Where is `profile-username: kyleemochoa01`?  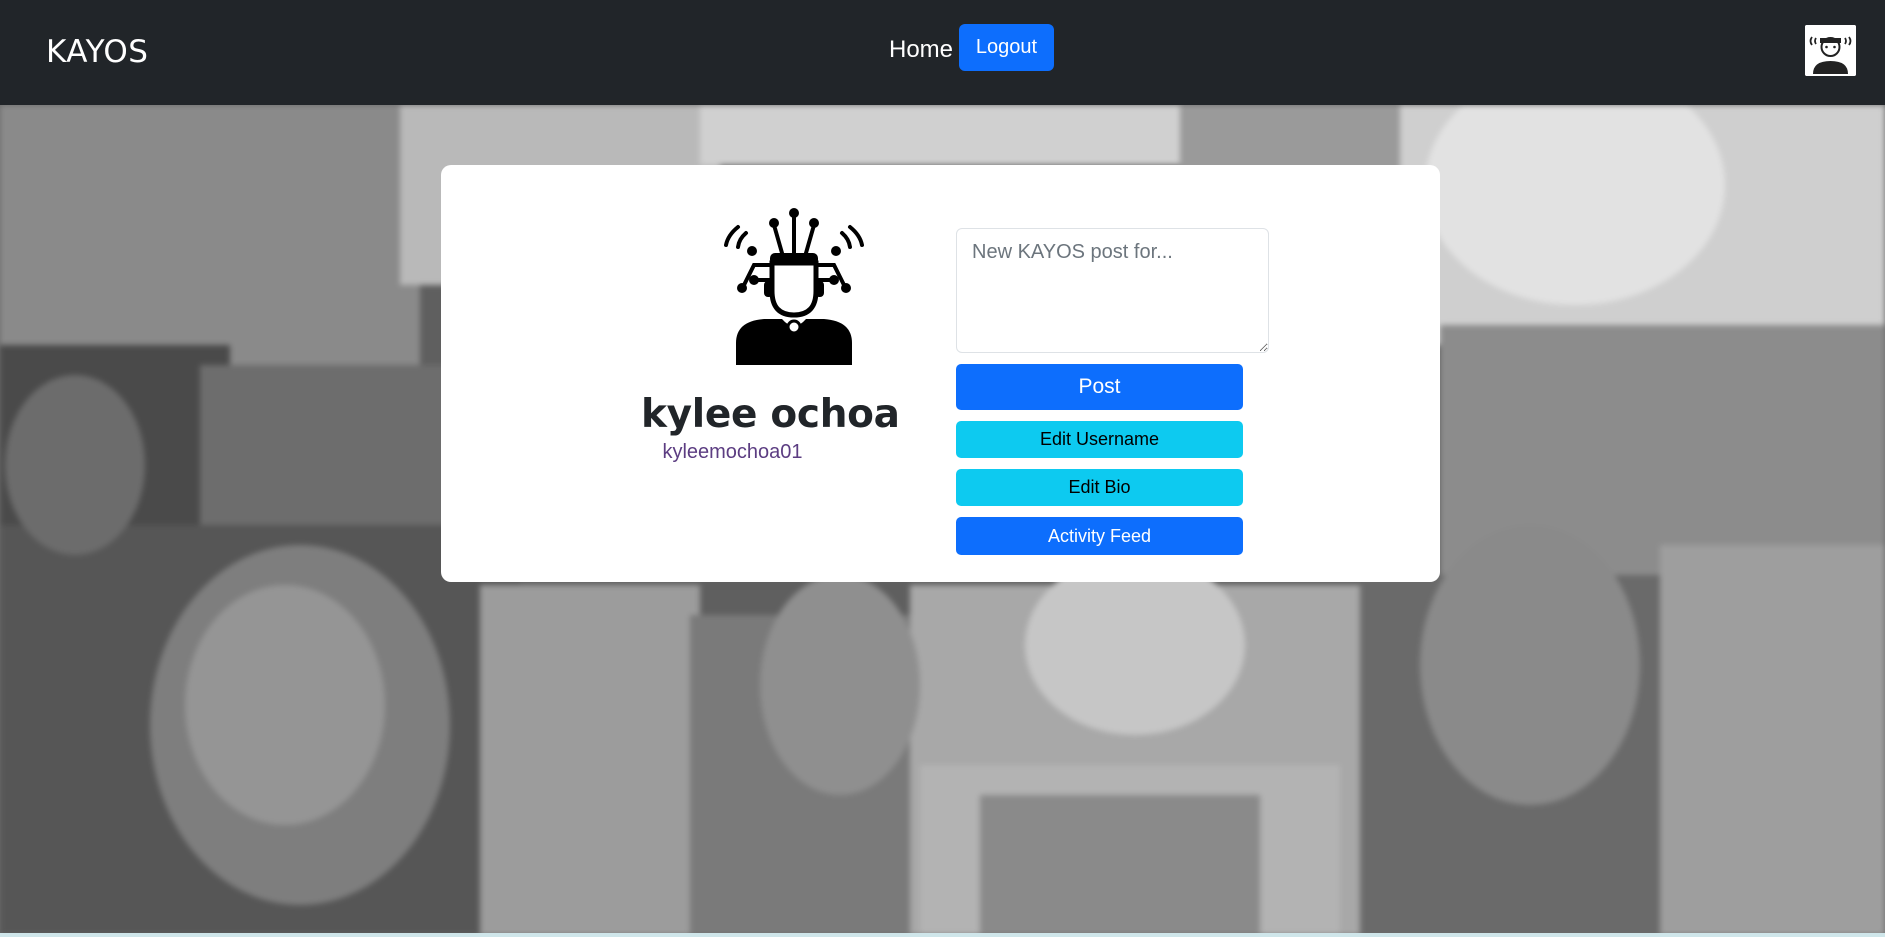
profile-username: kyleemochoa01 is located at coordinates (732, 452).